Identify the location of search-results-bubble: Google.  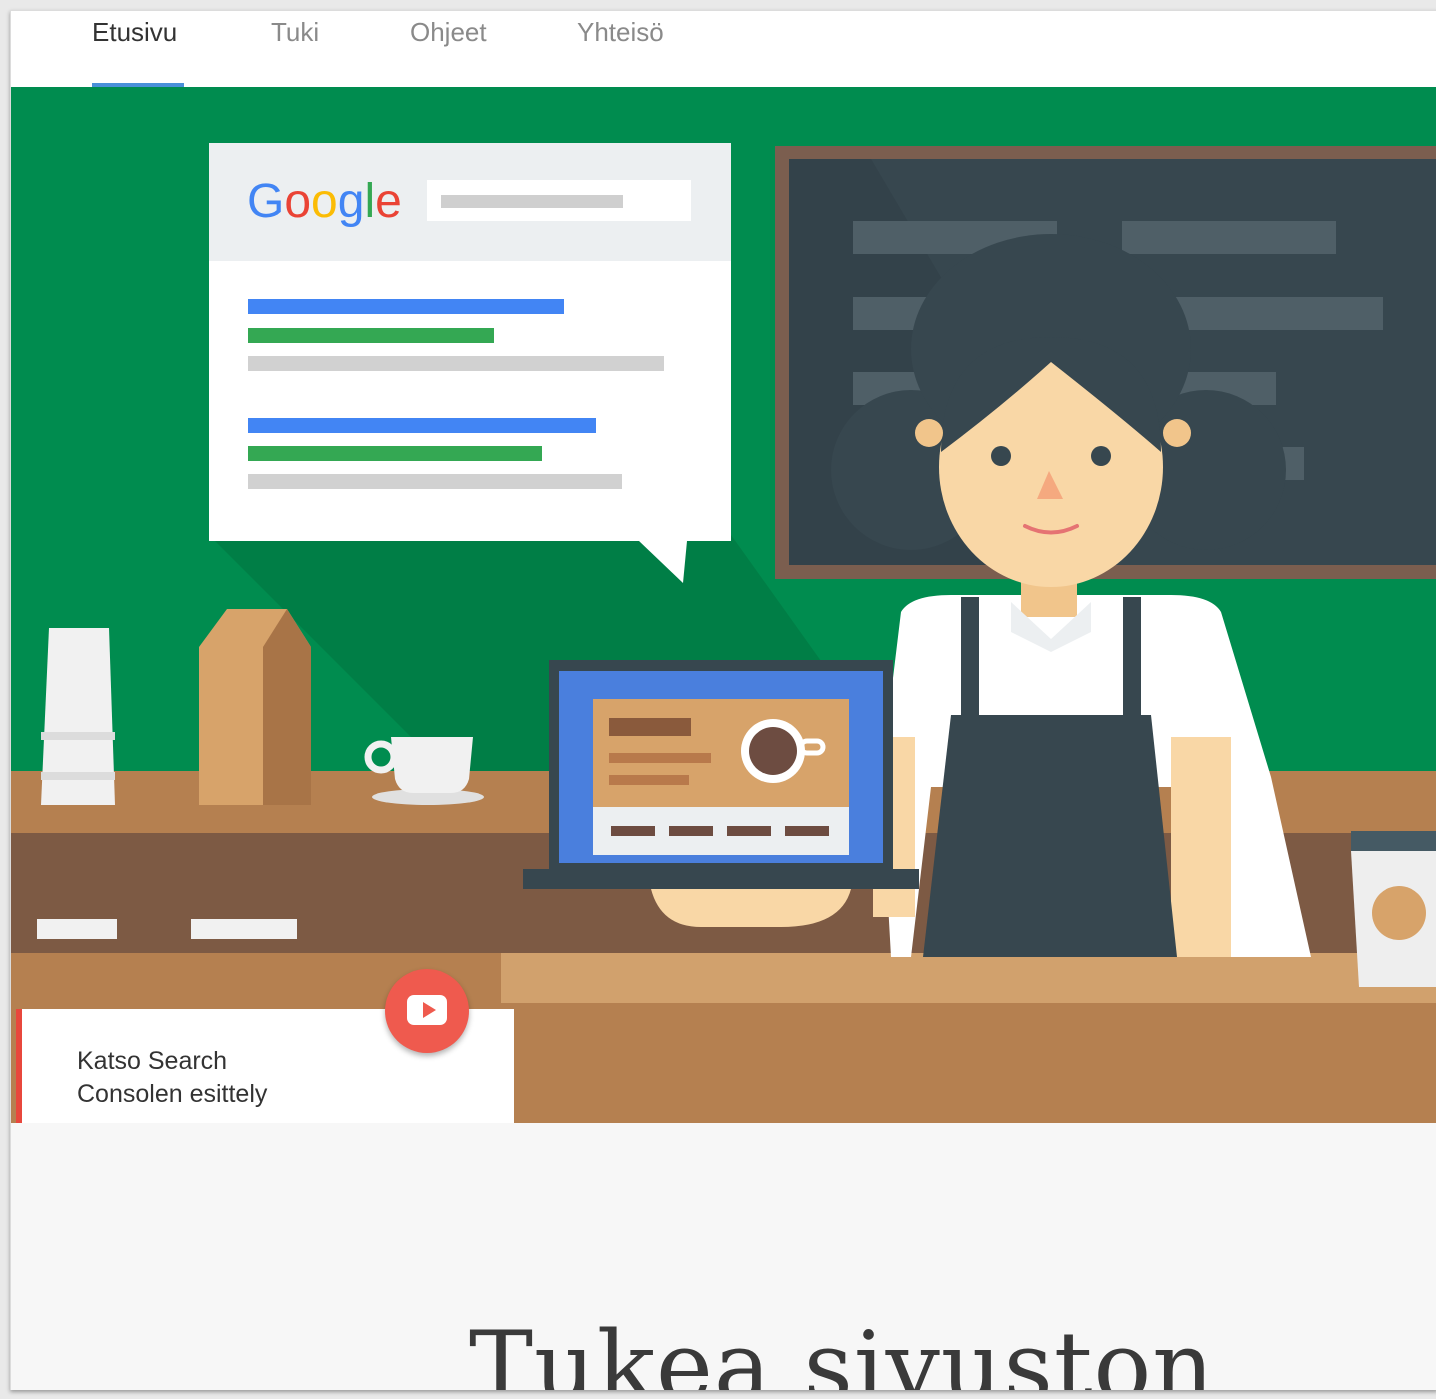
(470, 363).